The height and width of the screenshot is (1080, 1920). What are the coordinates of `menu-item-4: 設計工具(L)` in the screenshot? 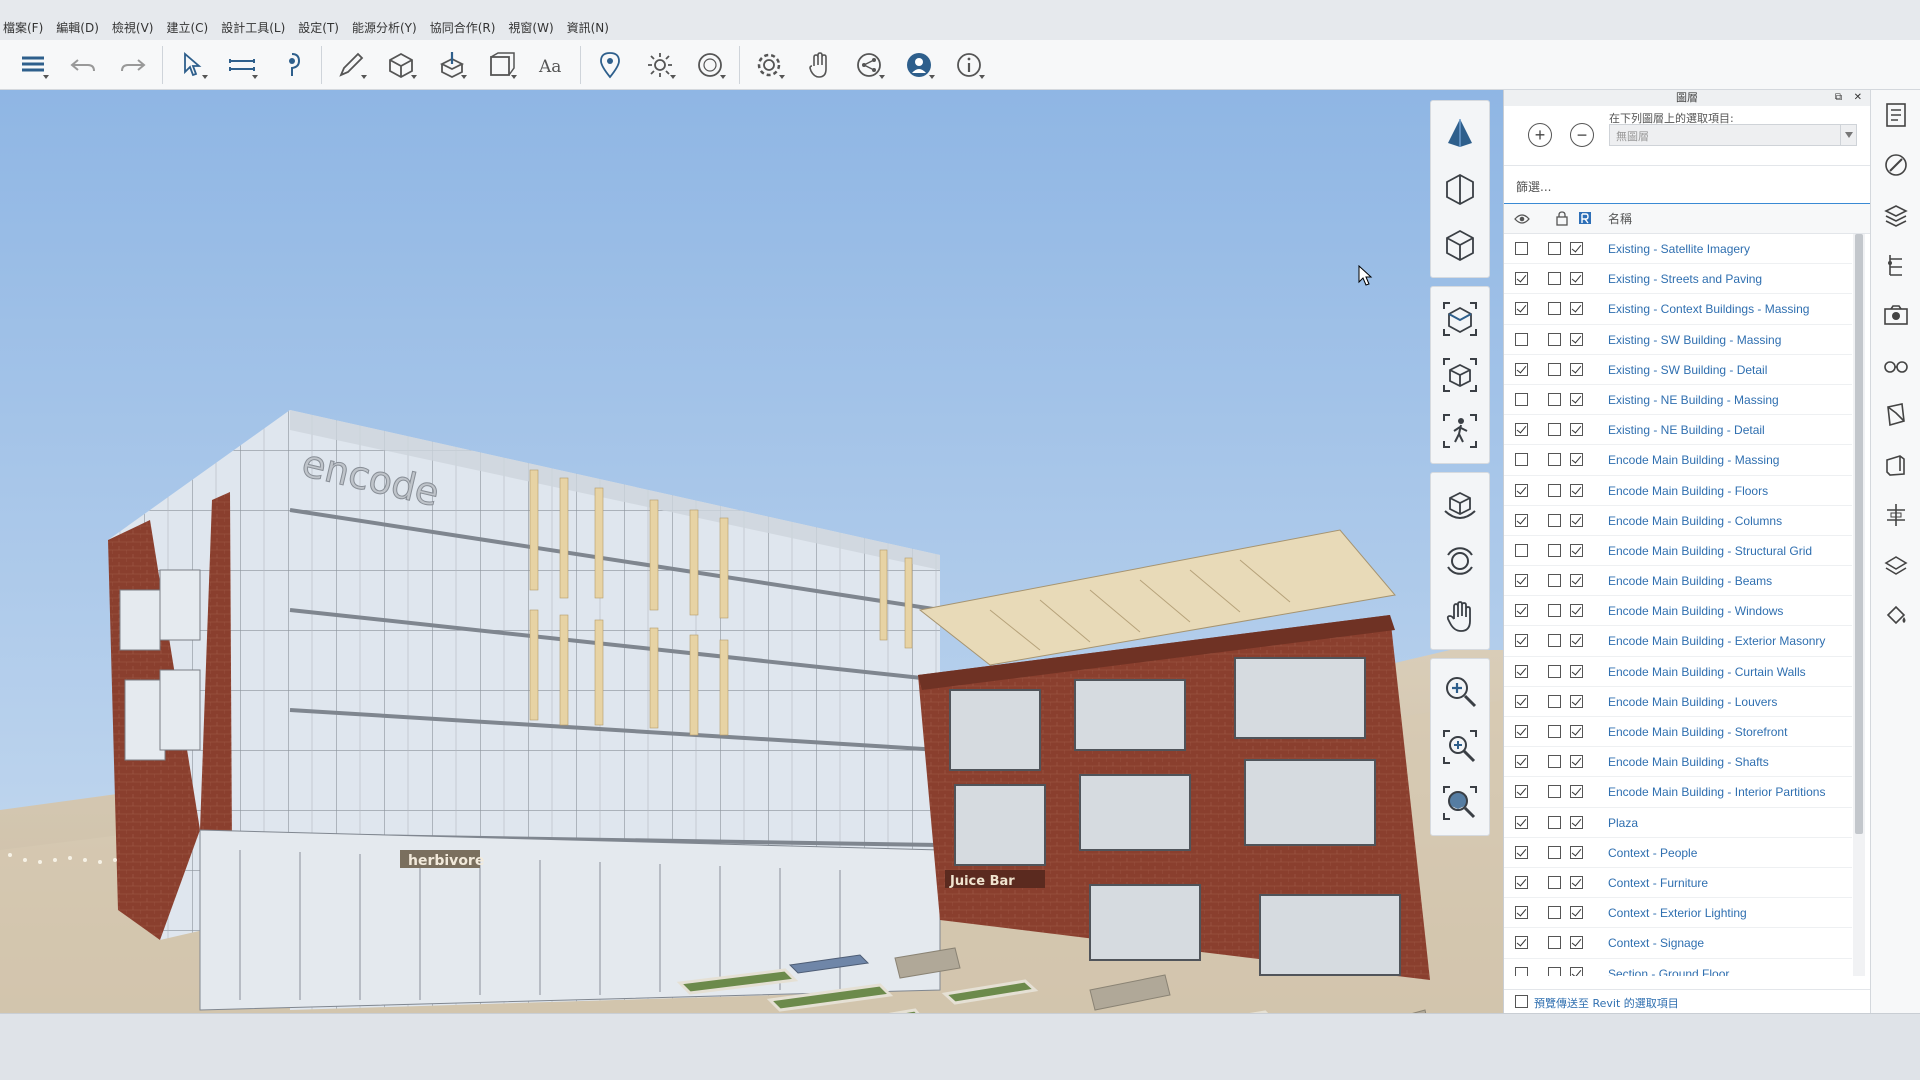 It's located at (256, 28).